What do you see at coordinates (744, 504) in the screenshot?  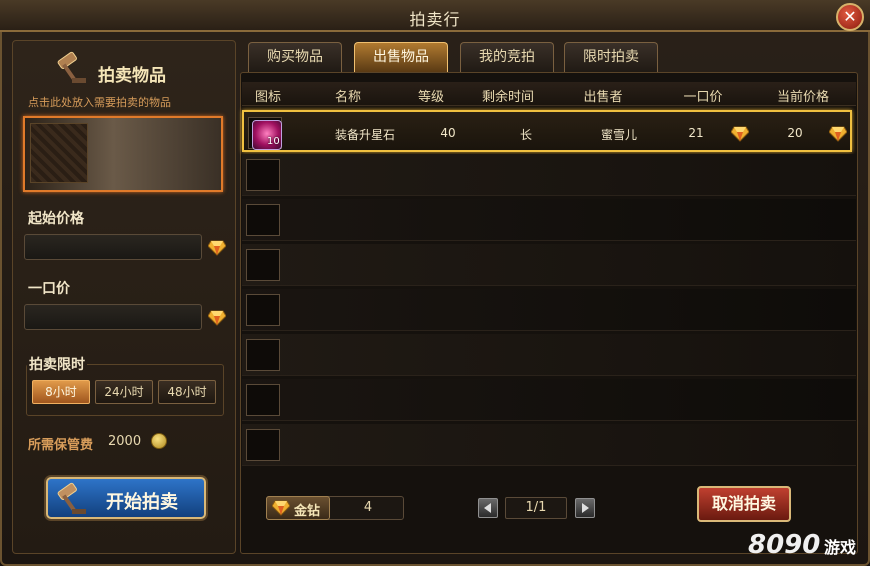 I see `cancel-auction-button: 取消拍卖` at bounding box center [744, 504].